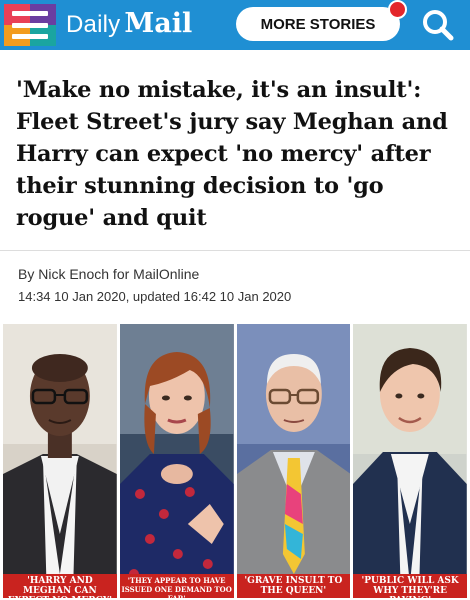 The height and width of the screenshot is (600, 470). I want to click on photo-young-man-navy-suit, so click(410, 461).